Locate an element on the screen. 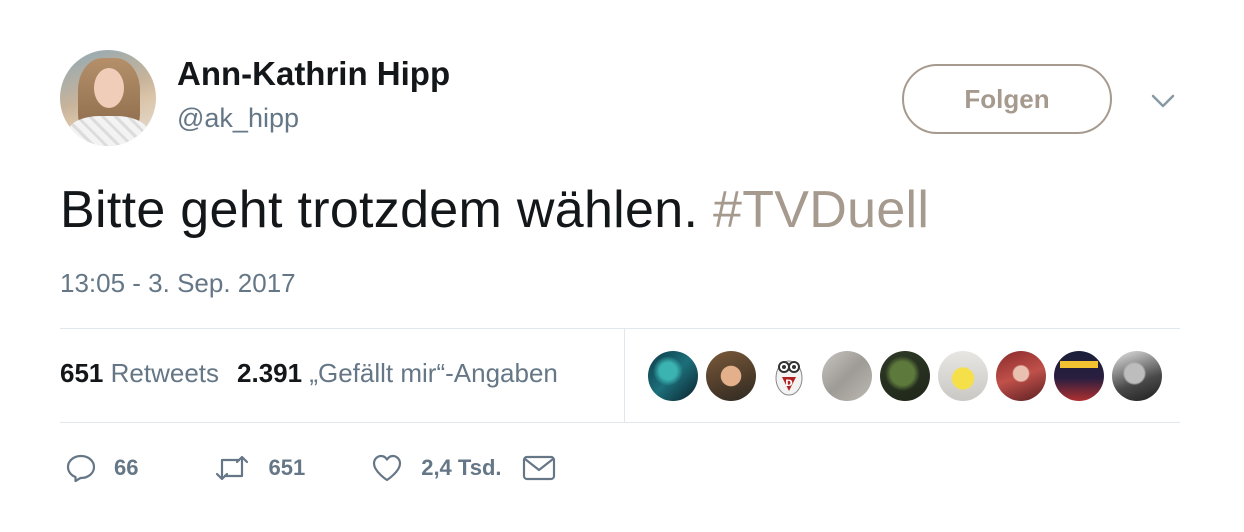 The width and height of the screenshot is (1244, 532). retweets-stat: 651 Retweets is located at coordinates (139, 373).